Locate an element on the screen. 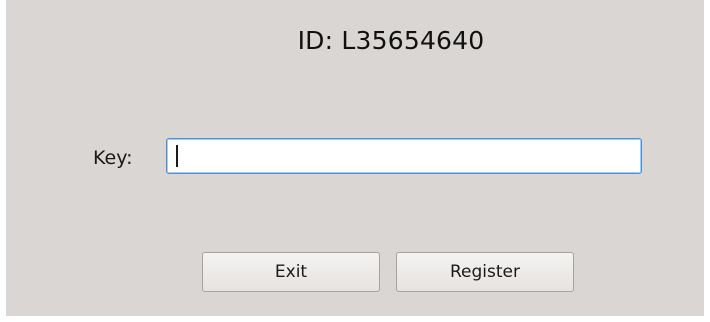 The width and height of the screenshot is (710, 322). key-input is located at coordinates (404, 156).